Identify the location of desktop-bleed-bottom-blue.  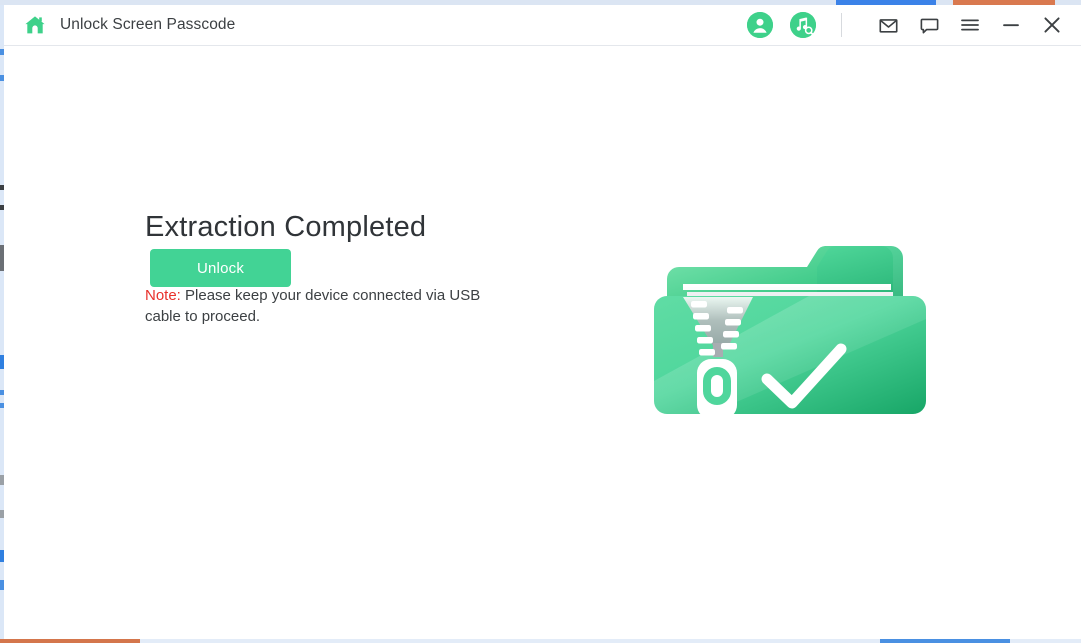
(945, 641).